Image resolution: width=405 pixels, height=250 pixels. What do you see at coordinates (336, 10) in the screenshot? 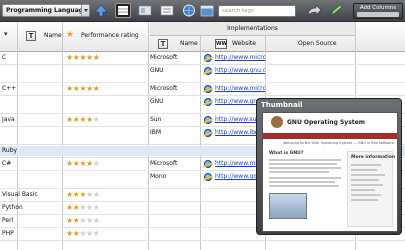
I see `tag-button` at bounding box center [336, 10].